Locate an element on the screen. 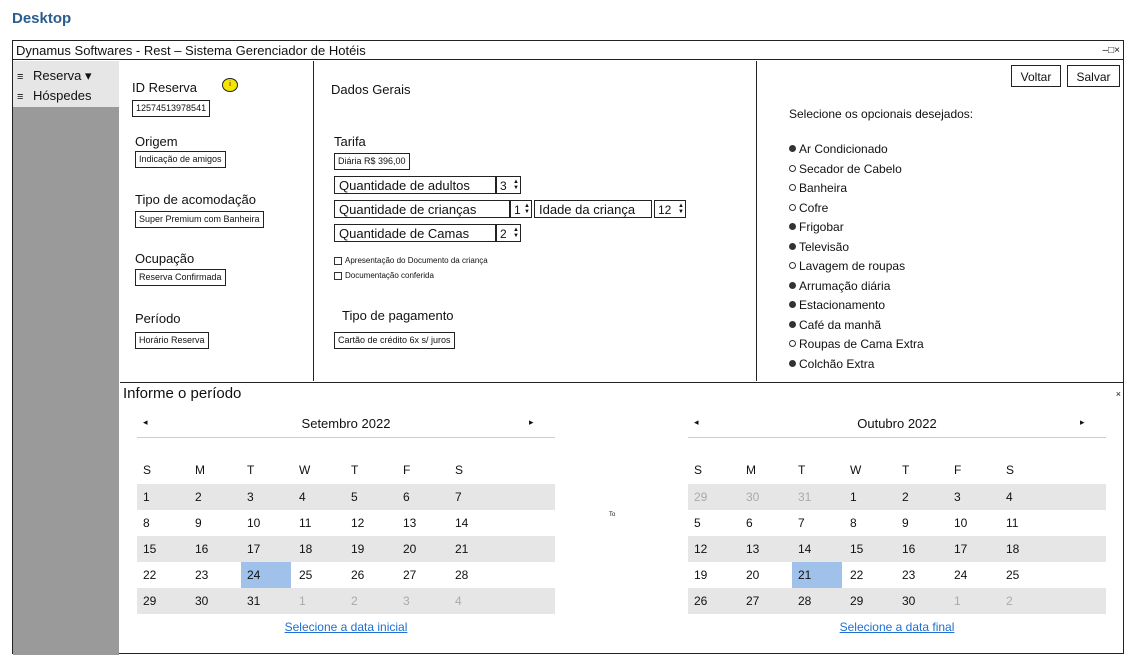  calendar-day: 21 is located at coordinates (474, 549).